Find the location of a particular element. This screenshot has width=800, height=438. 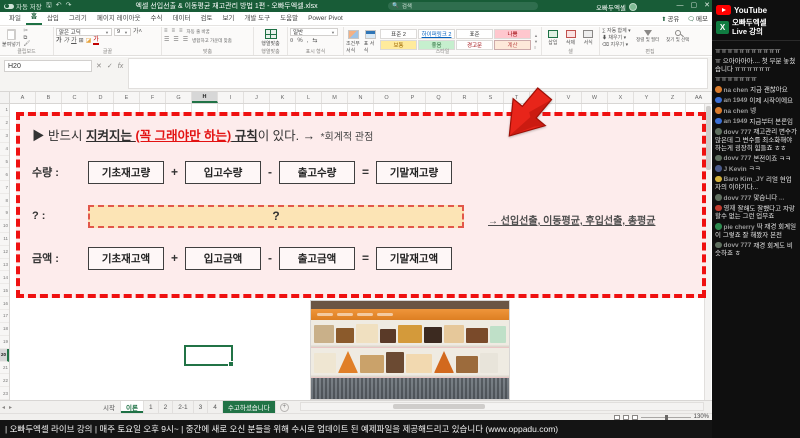

merge-center-button: 병합하고 가운데 맞춤 is located at coordinates (212, 41).